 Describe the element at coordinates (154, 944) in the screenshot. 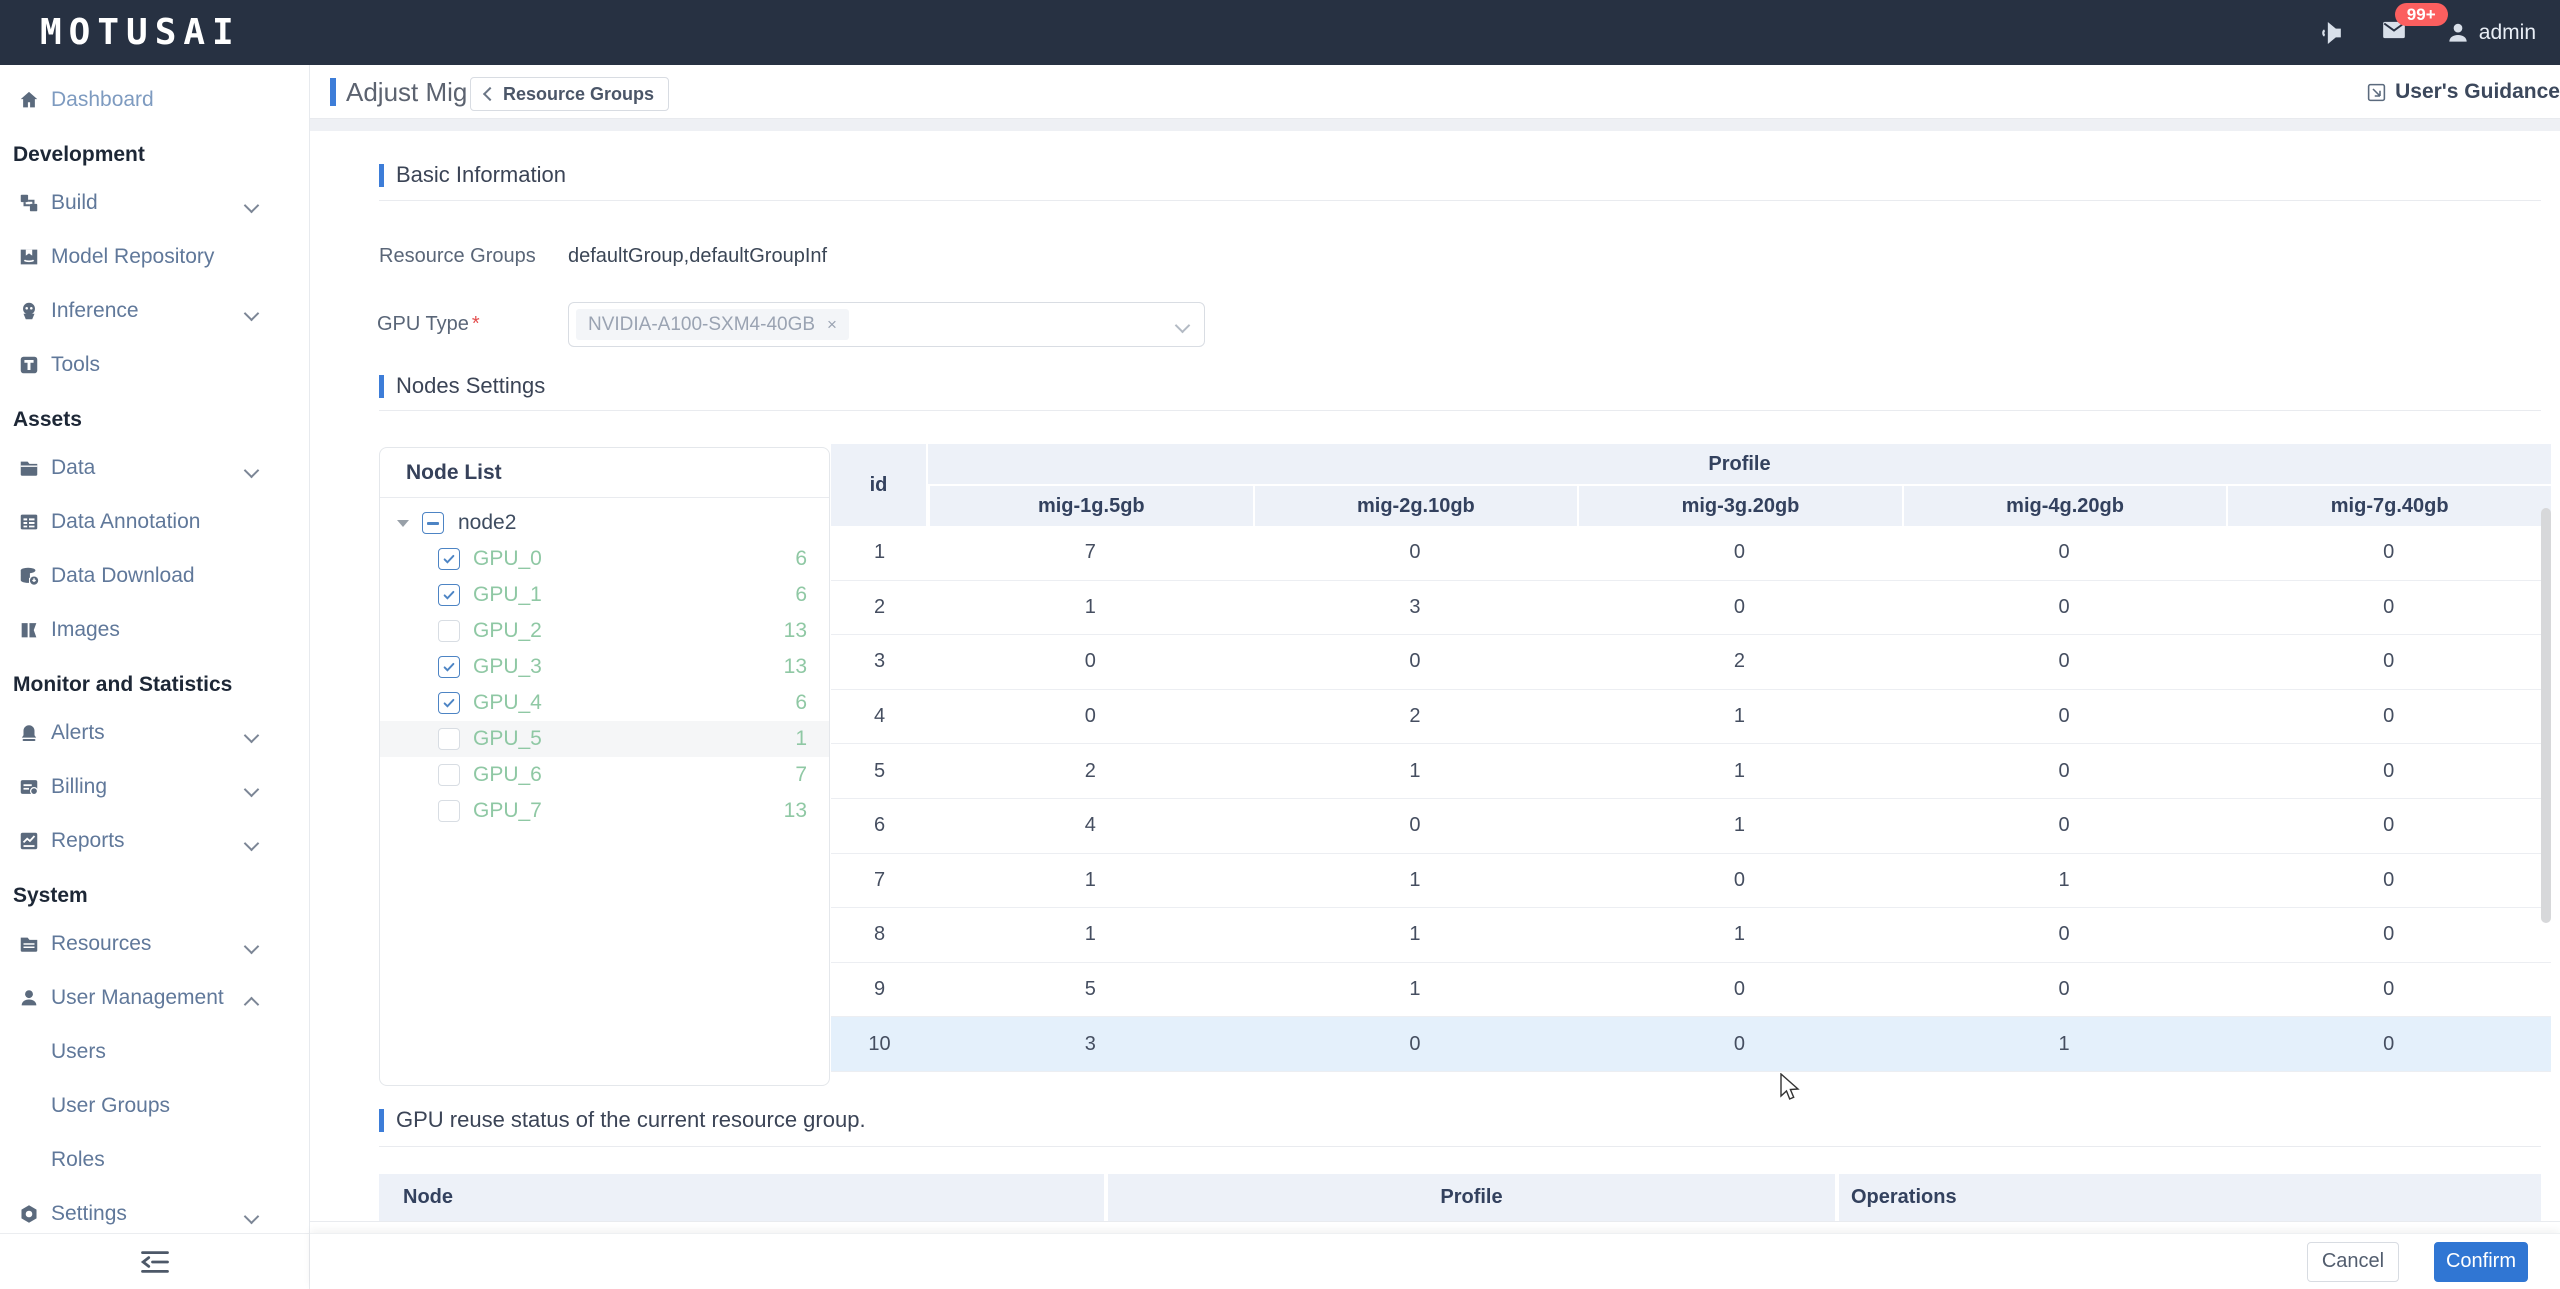

I see `sidebar-item-resources: Resources` at that location.